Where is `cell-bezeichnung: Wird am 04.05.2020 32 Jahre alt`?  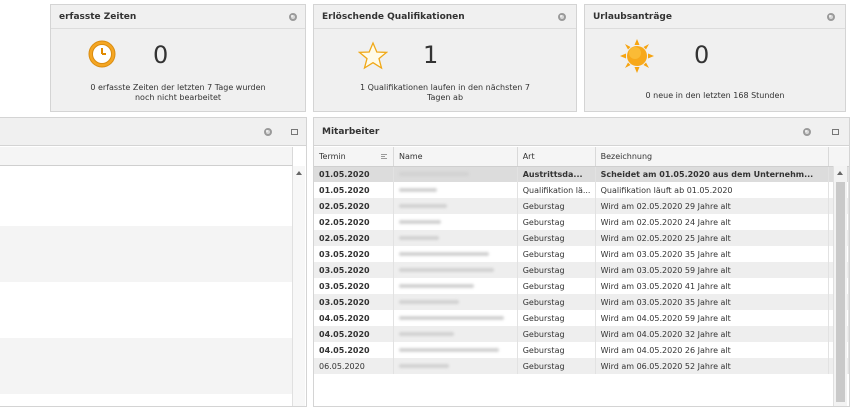 cell-bezeichnung: Wird am 04.05.2020 32 Jahre alt is located at coordinates (712, 334).